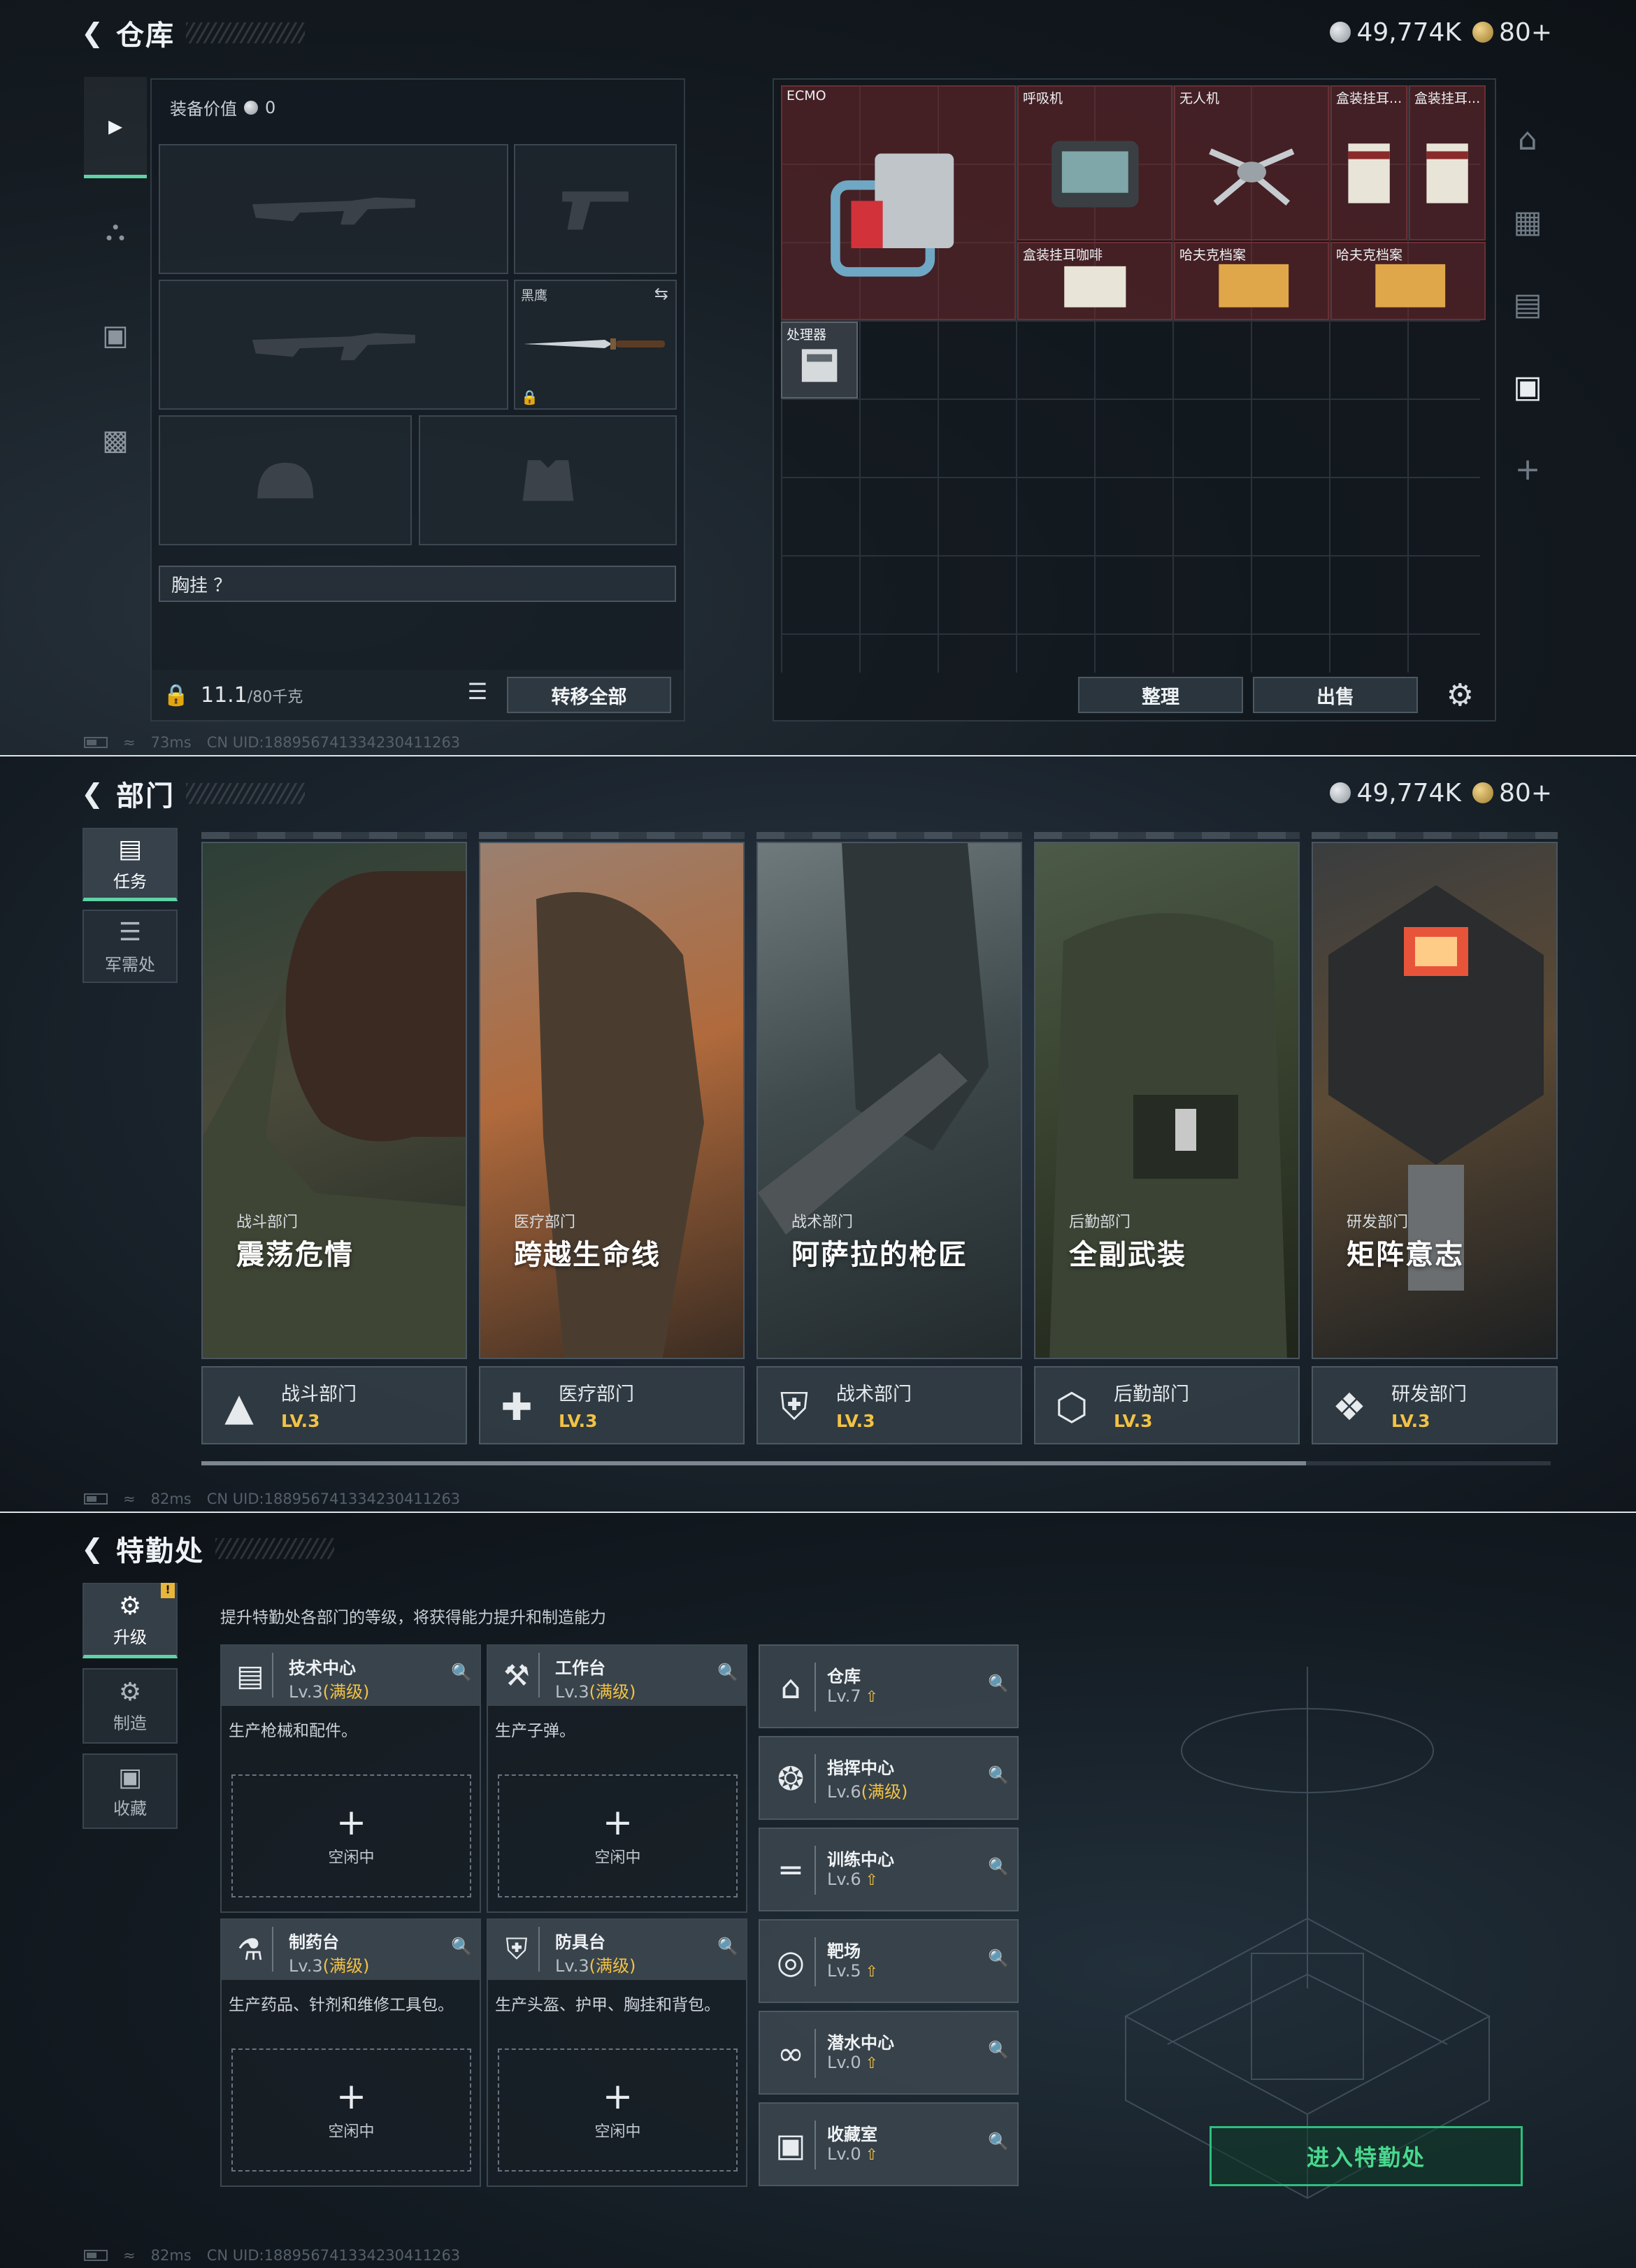  What do you see at coordinates (477, 695) in the screenshot?
I see `list-icon: ☰` at bounding box center [477, 695].